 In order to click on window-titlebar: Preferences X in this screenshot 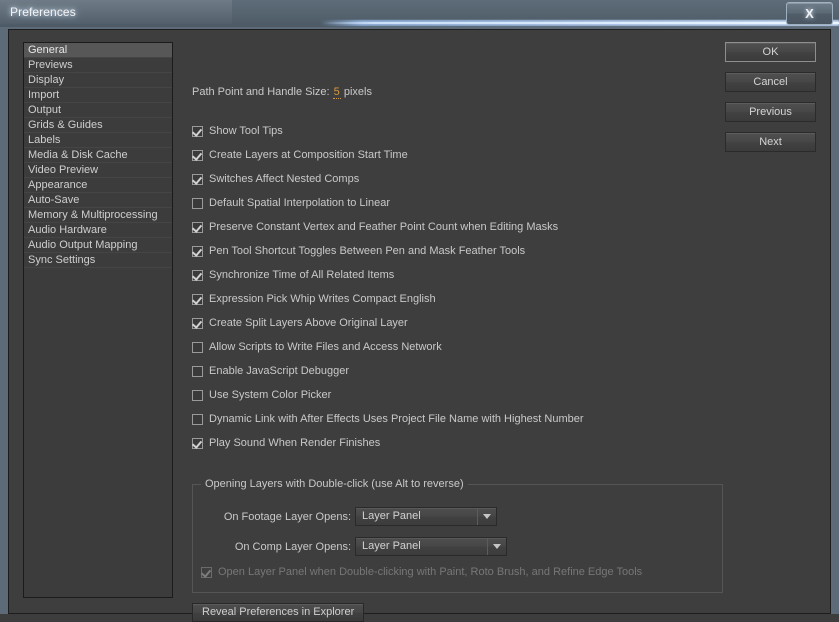, I will do `click(419, 13)`.